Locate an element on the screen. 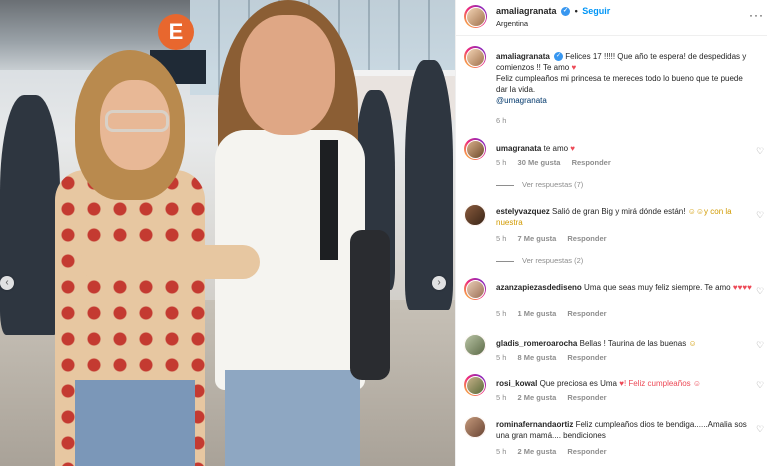  prev-photo-button: ‹ is located at coordinates (7, 283).